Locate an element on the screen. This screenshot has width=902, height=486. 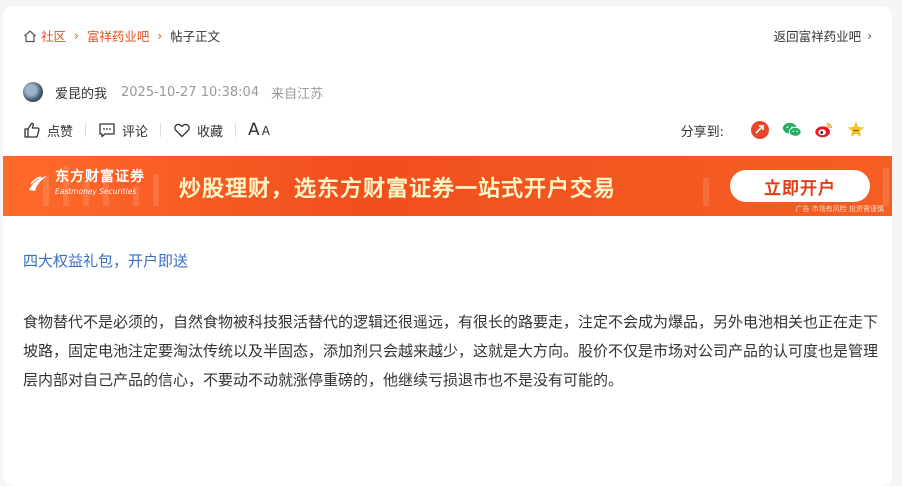
share-label: 分享到: is located at coordinates (702, 132).